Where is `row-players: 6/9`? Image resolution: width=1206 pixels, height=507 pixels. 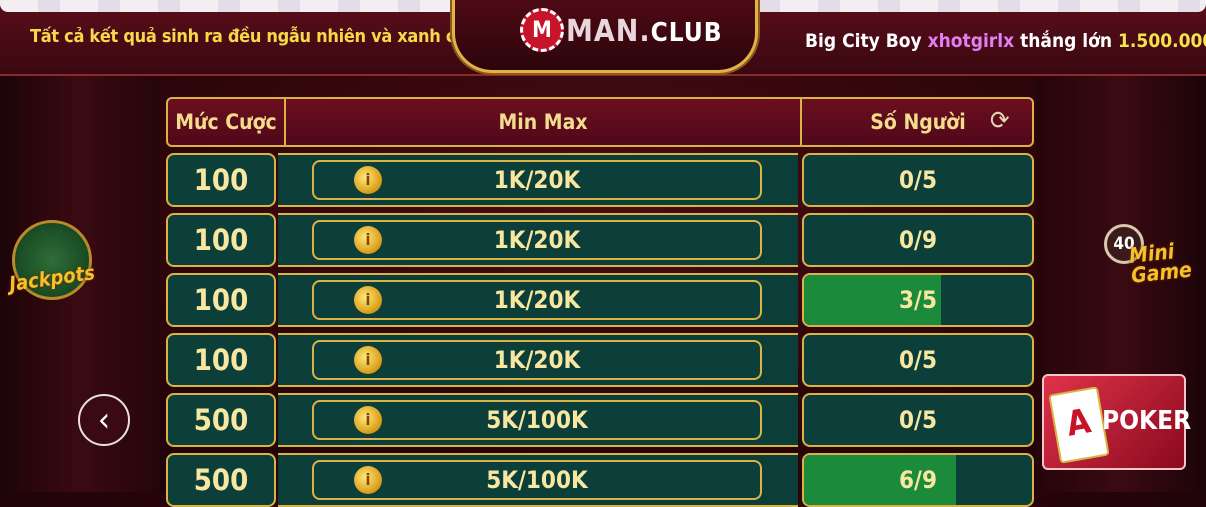
row-players: 6/9 is located at coordinates (918, 480).